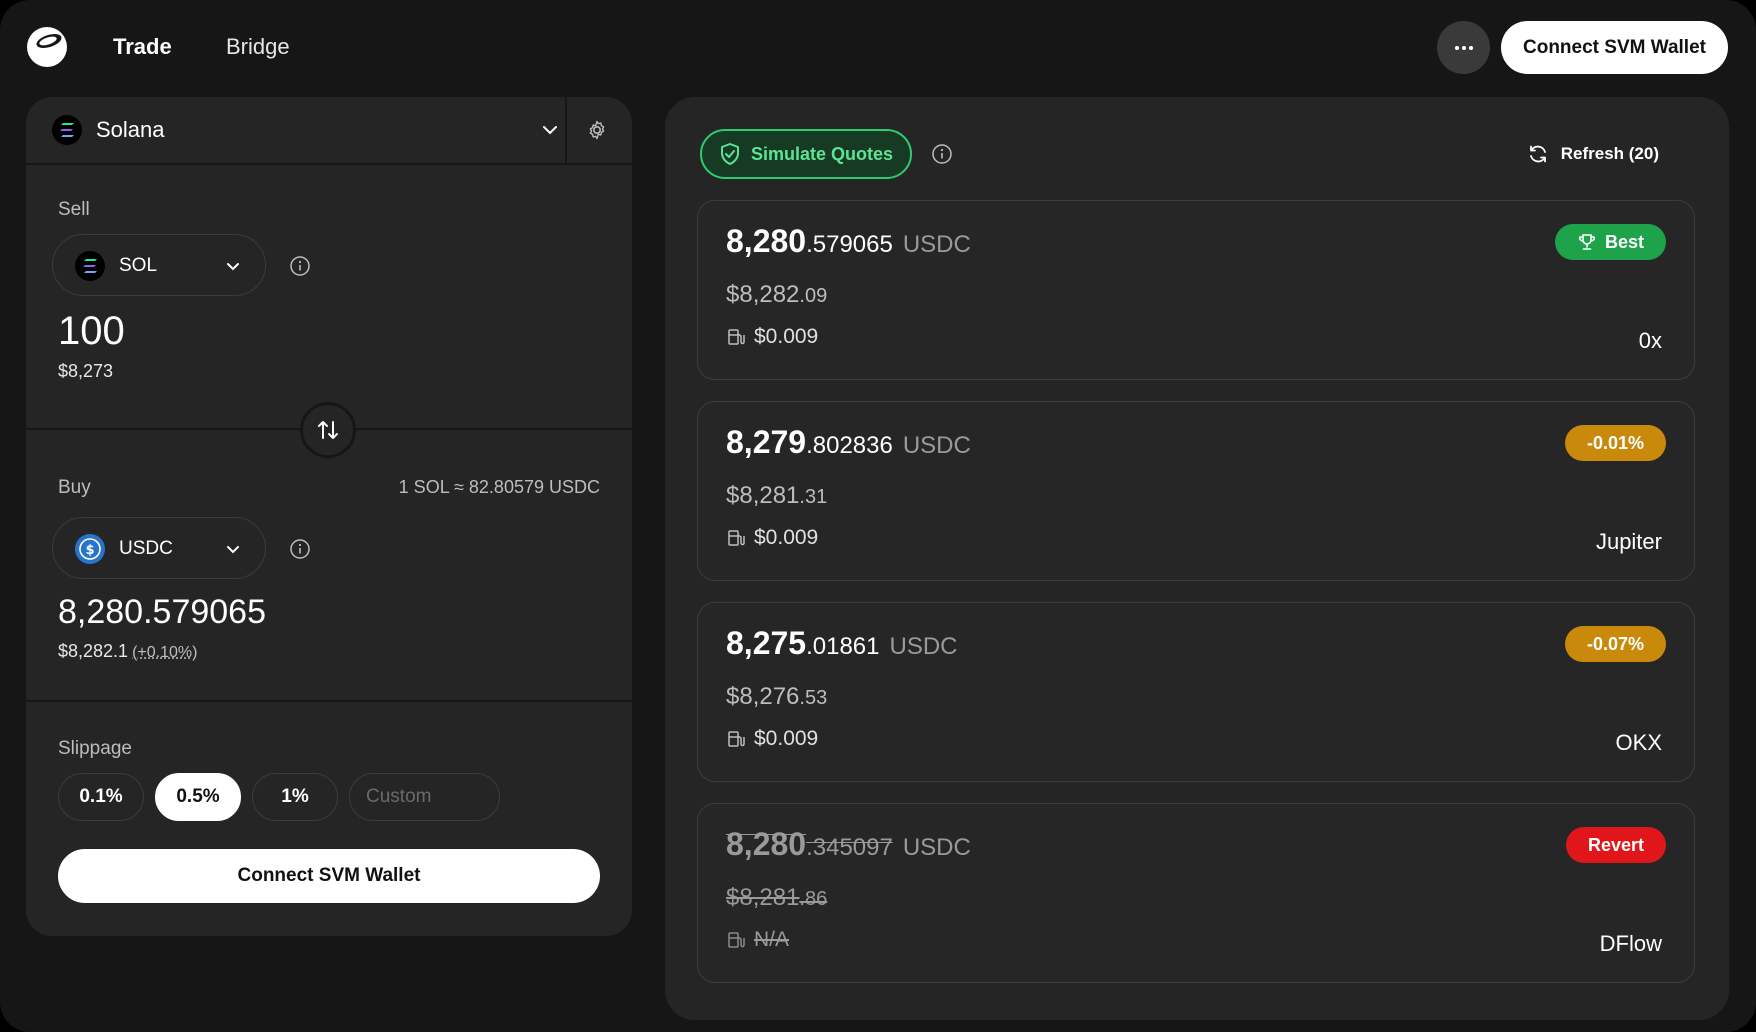 Image resolution: width=1756 pixels, height=1032 pixels. I want to click on sell-amount: 100, so click(91, 331).